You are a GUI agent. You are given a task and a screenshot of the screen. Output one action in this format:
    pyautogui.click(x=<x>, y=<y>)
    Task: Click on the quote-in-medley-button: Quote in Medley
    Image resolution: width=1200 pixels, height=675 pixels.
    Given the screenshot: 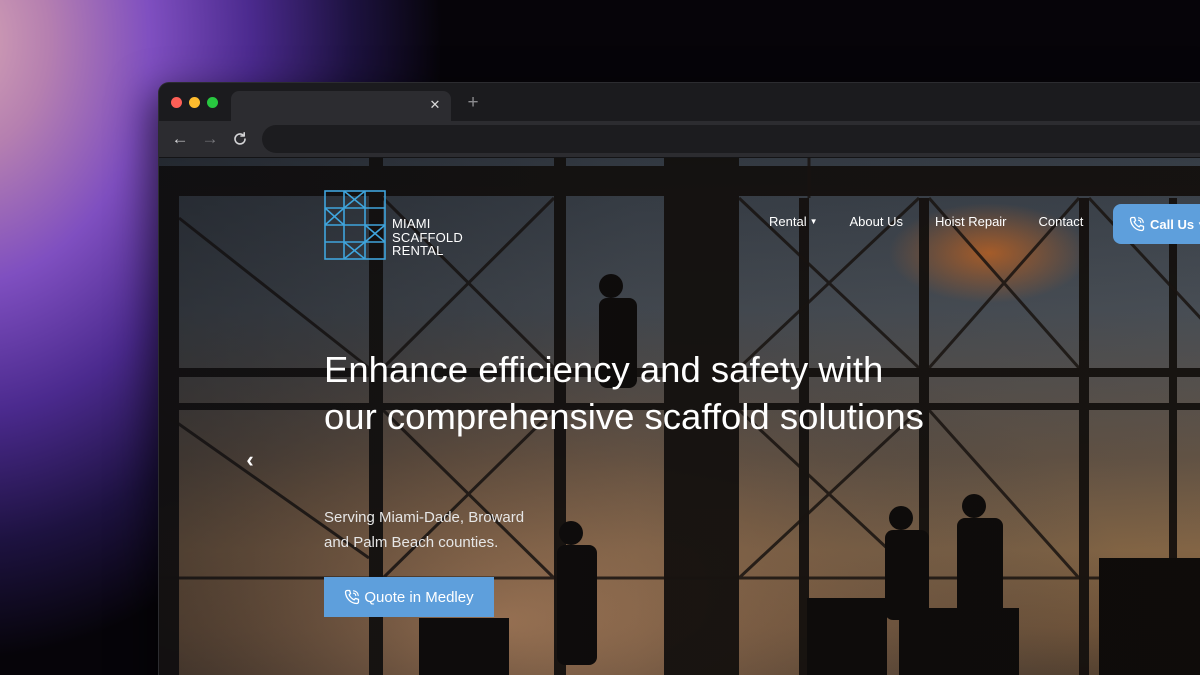 What is the action you would take?
    pyautogui.click(x=409, y=597)
    